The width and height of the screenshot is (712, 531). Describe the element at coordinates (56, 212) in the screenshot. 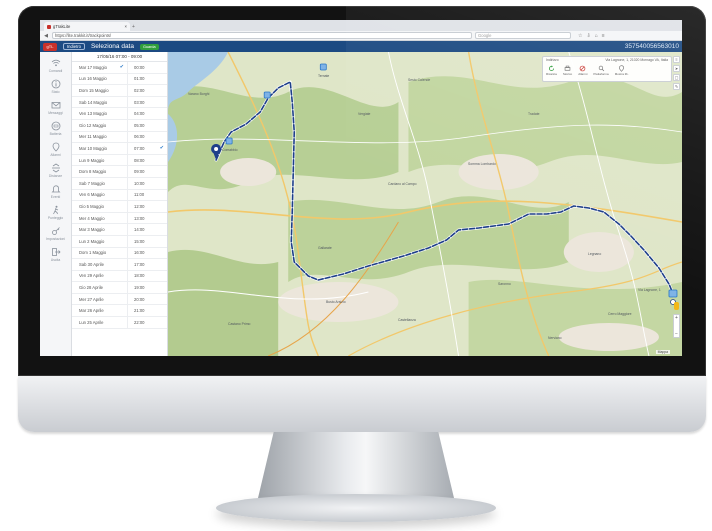

I see `nav-item-punteggio: Punteggio` at that location.